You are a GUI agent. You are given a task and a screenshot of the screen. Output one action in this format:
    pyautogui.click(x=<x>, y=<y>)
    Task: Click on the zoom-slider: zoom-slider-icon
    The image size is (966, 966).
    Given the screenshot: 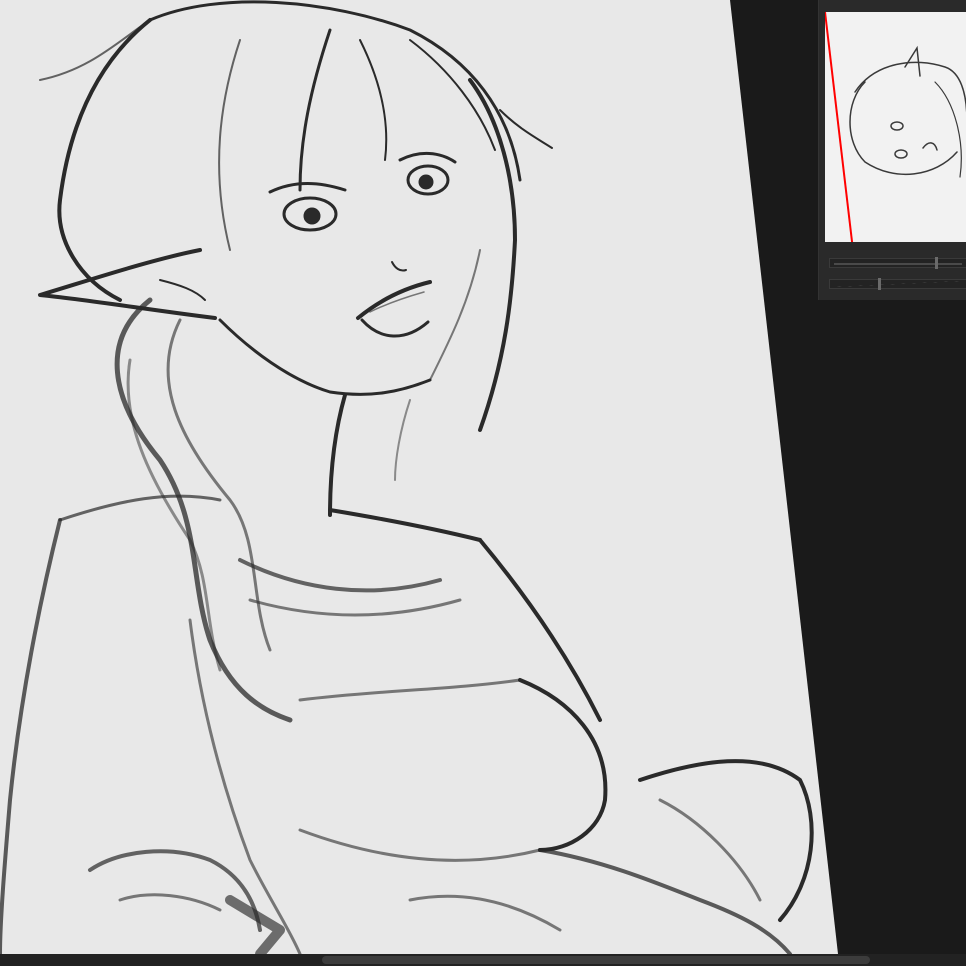 What is the action you would take?
    pyautogui.click(x=897, y=284)
    